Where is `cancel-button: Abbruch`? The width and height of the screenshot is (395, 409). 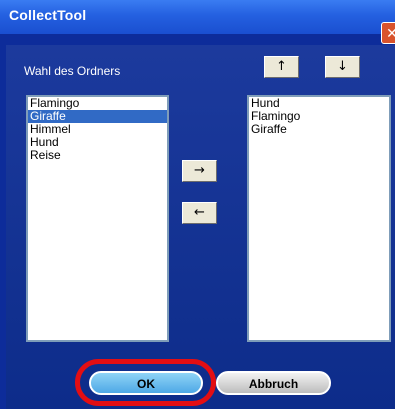 cancel-button: Abbruch is located at coordinates (273, 383).